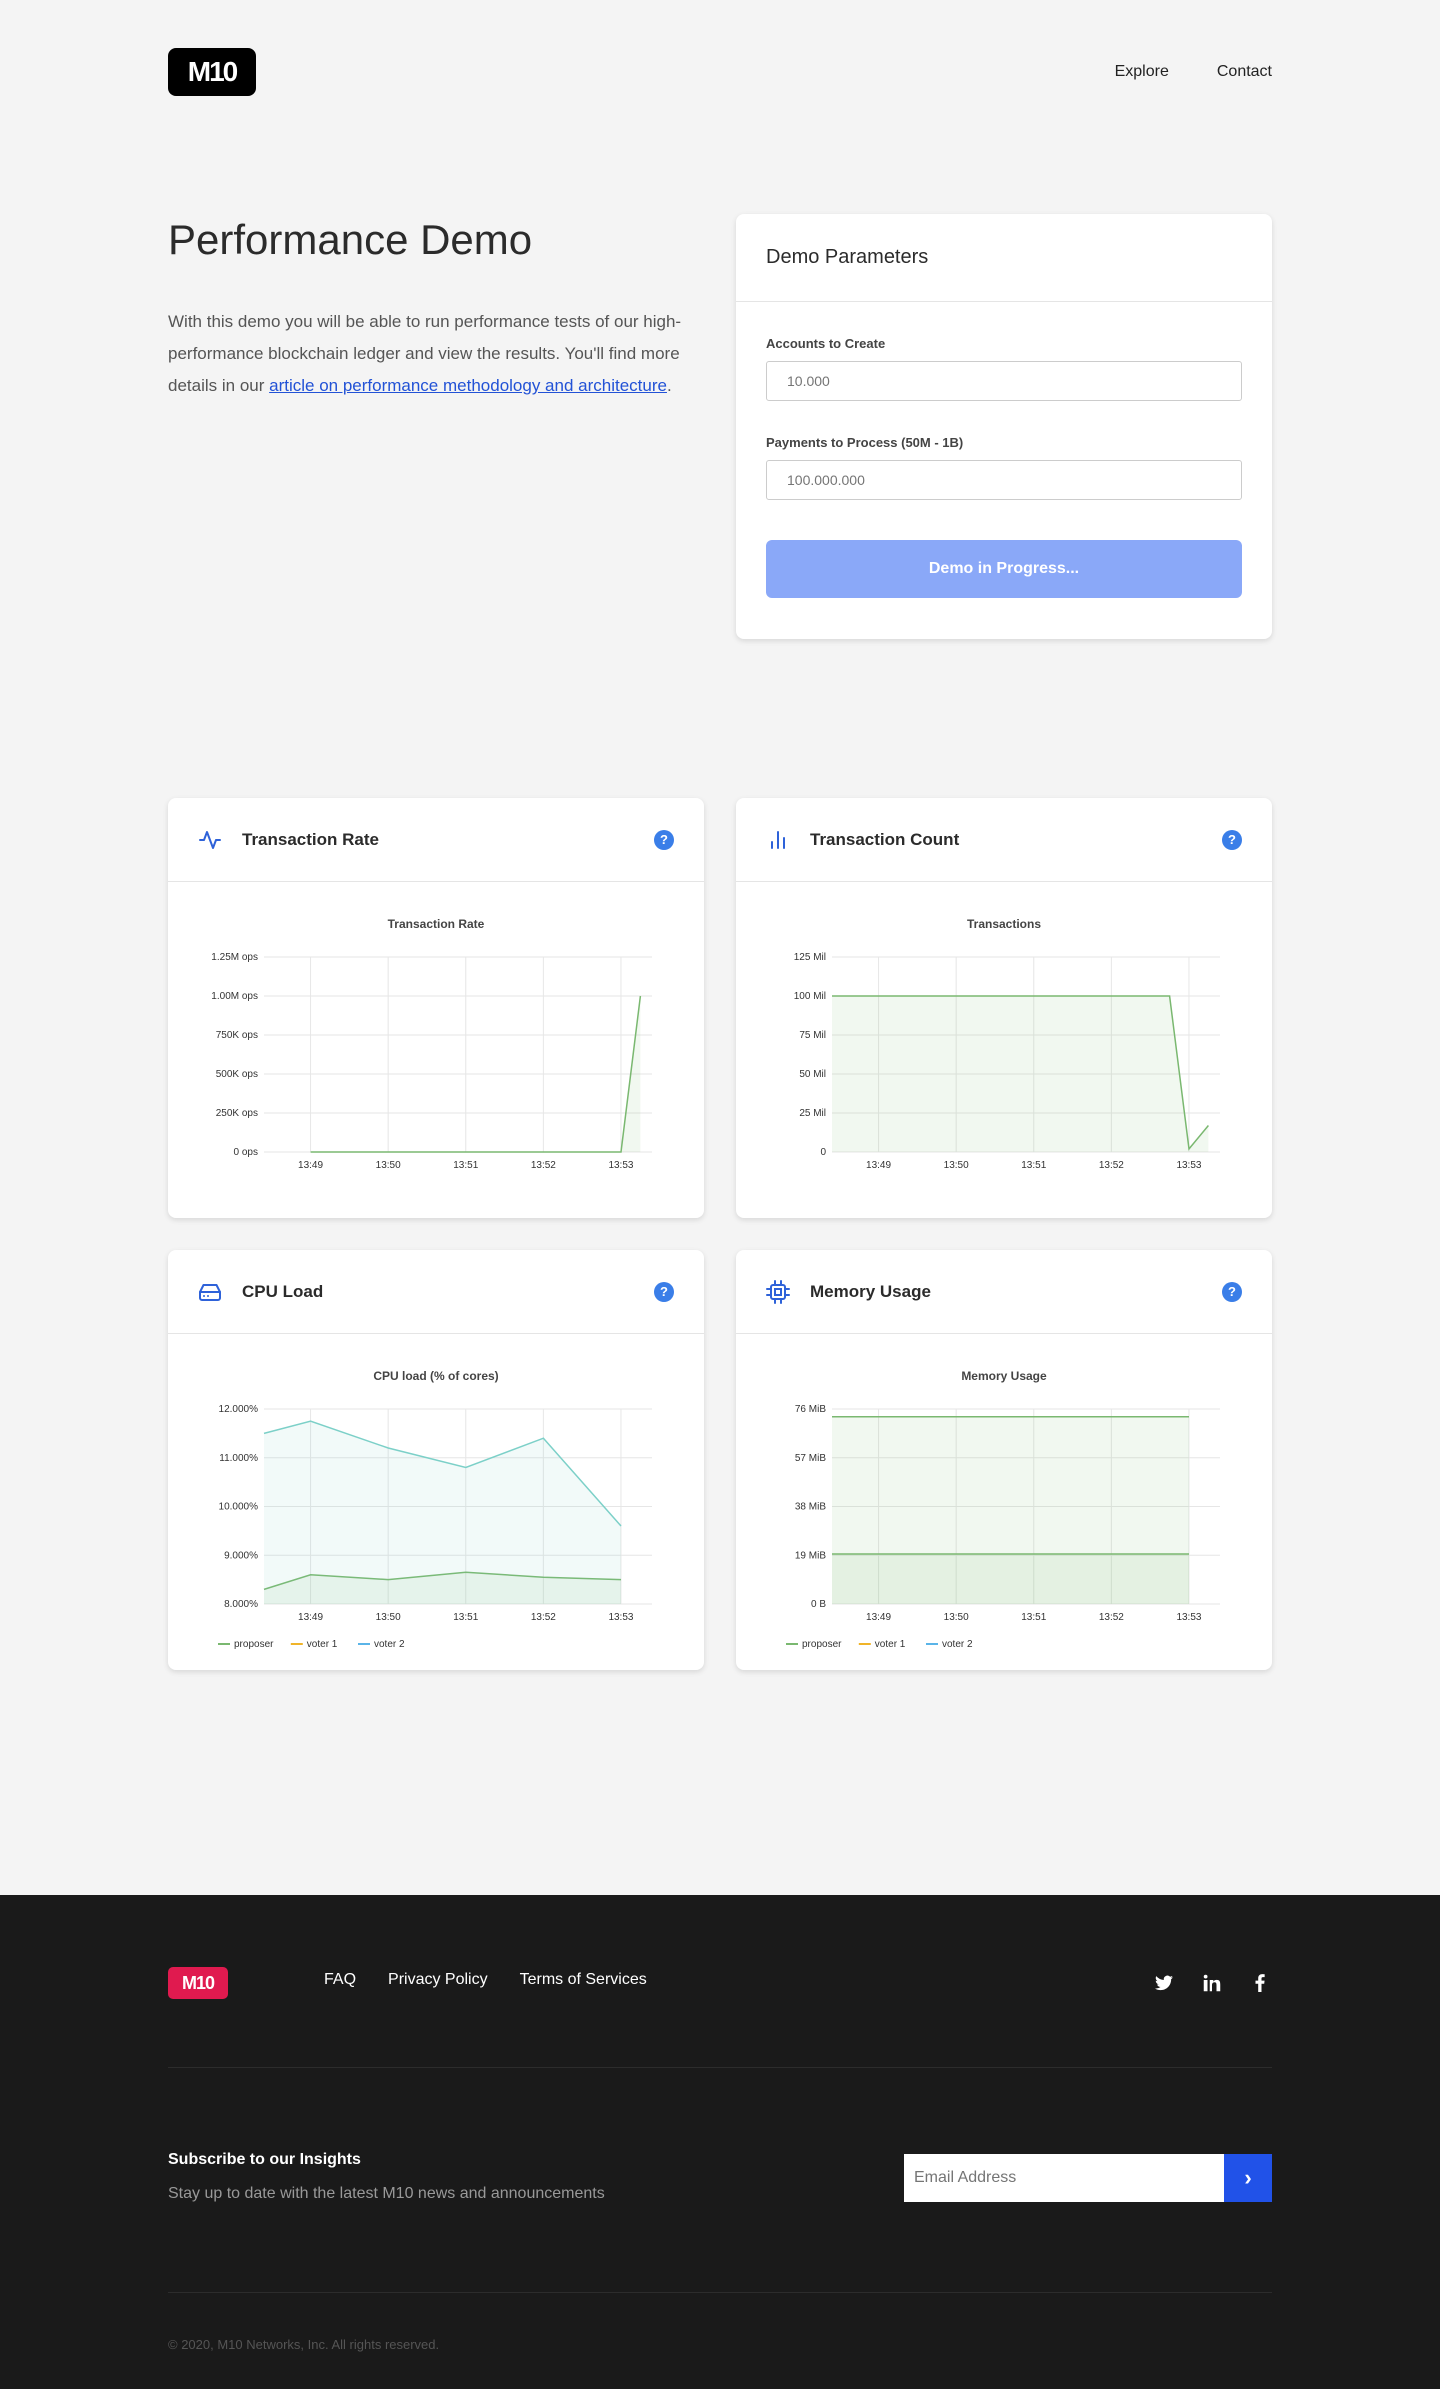 This screenshot has height=2389, width=1440. I want to click on chart-title: CPU load (% of cores), so click(435, 1376).